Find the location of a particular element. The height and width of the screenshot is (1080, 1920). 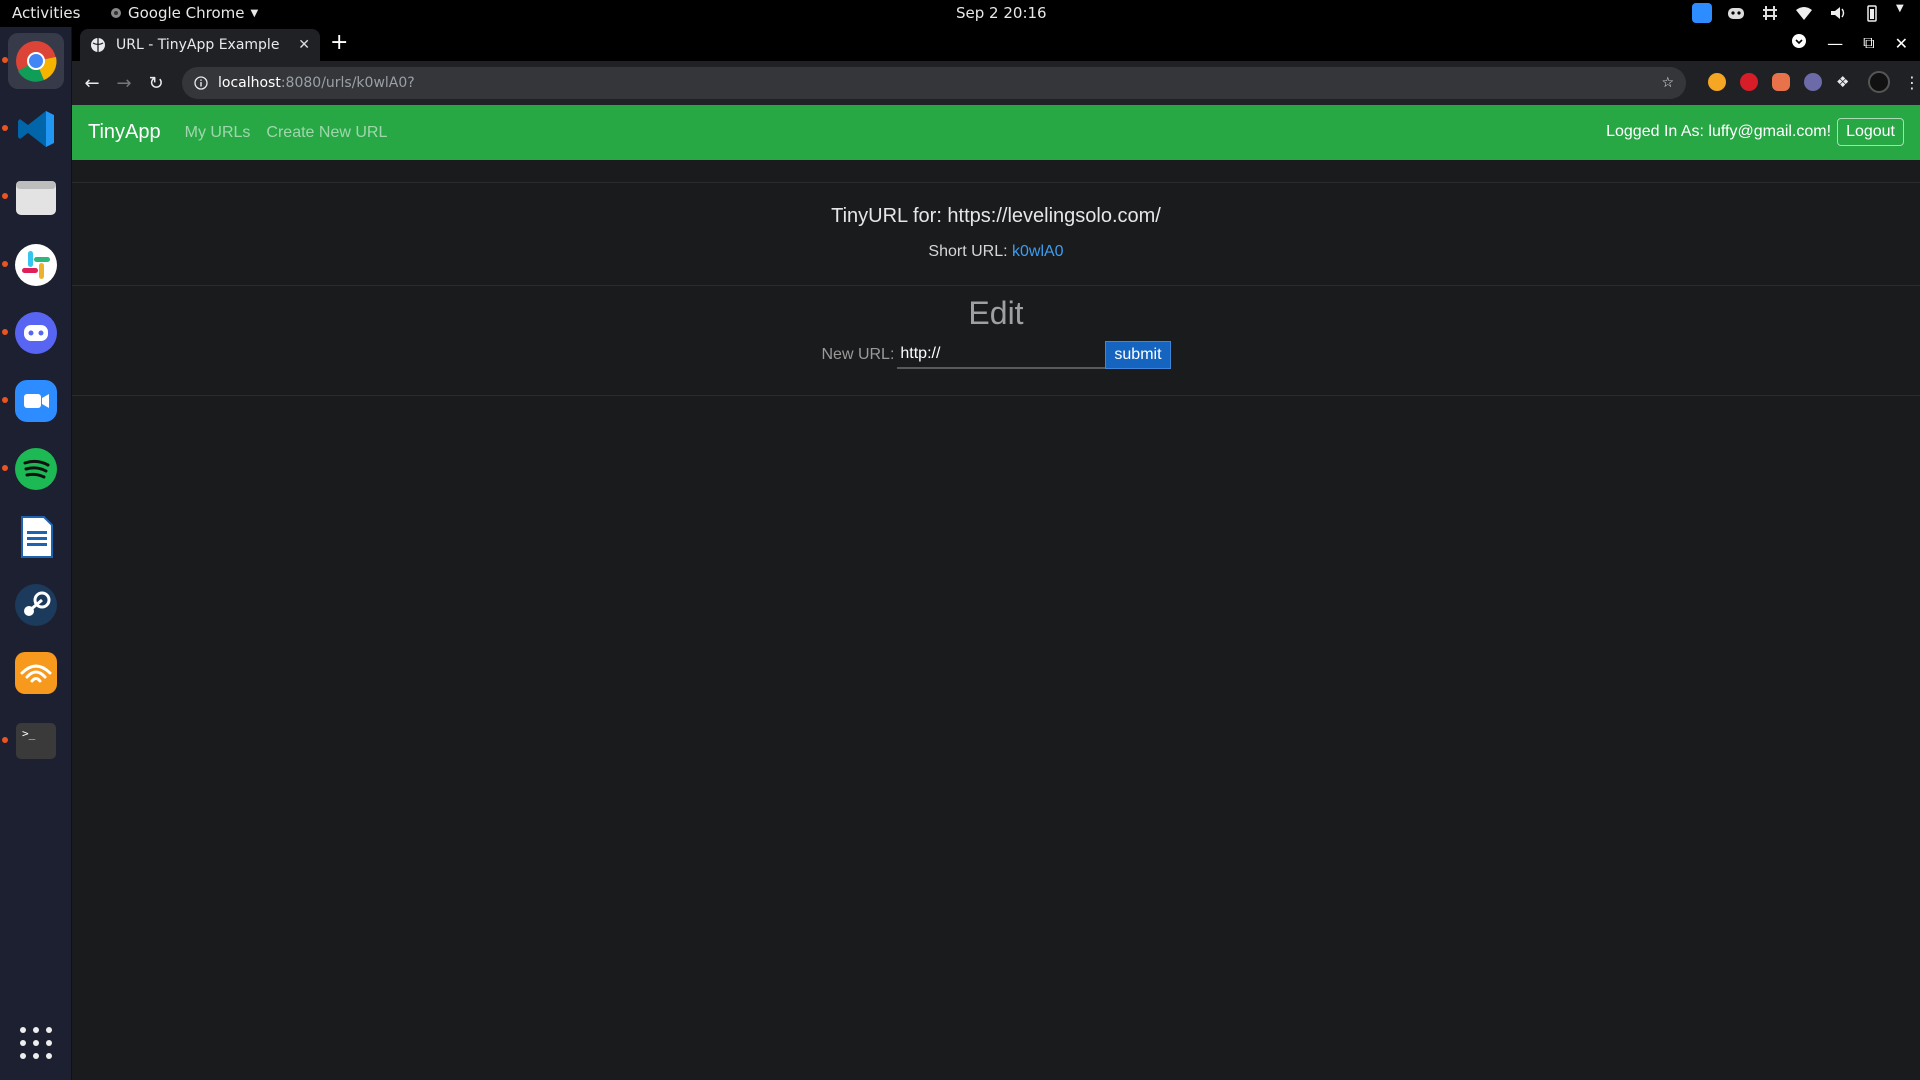

dock: >_ is located at coordinates (36, 553).